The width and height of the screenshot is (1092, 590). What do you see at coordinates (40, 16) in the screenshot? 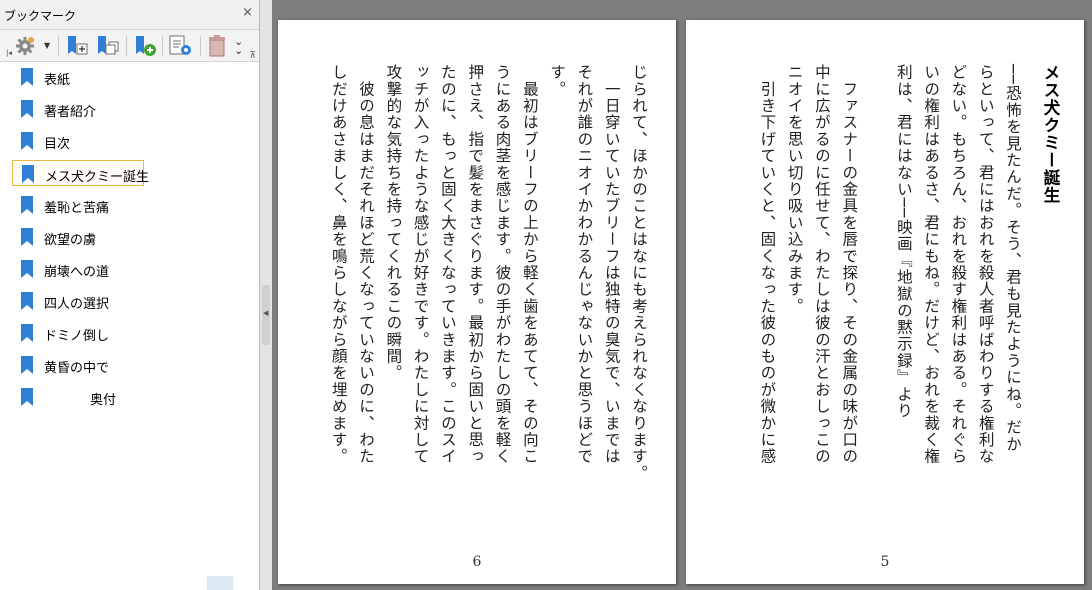
I see `panel-title: ブックマーク` at bounding box center [40, 16].